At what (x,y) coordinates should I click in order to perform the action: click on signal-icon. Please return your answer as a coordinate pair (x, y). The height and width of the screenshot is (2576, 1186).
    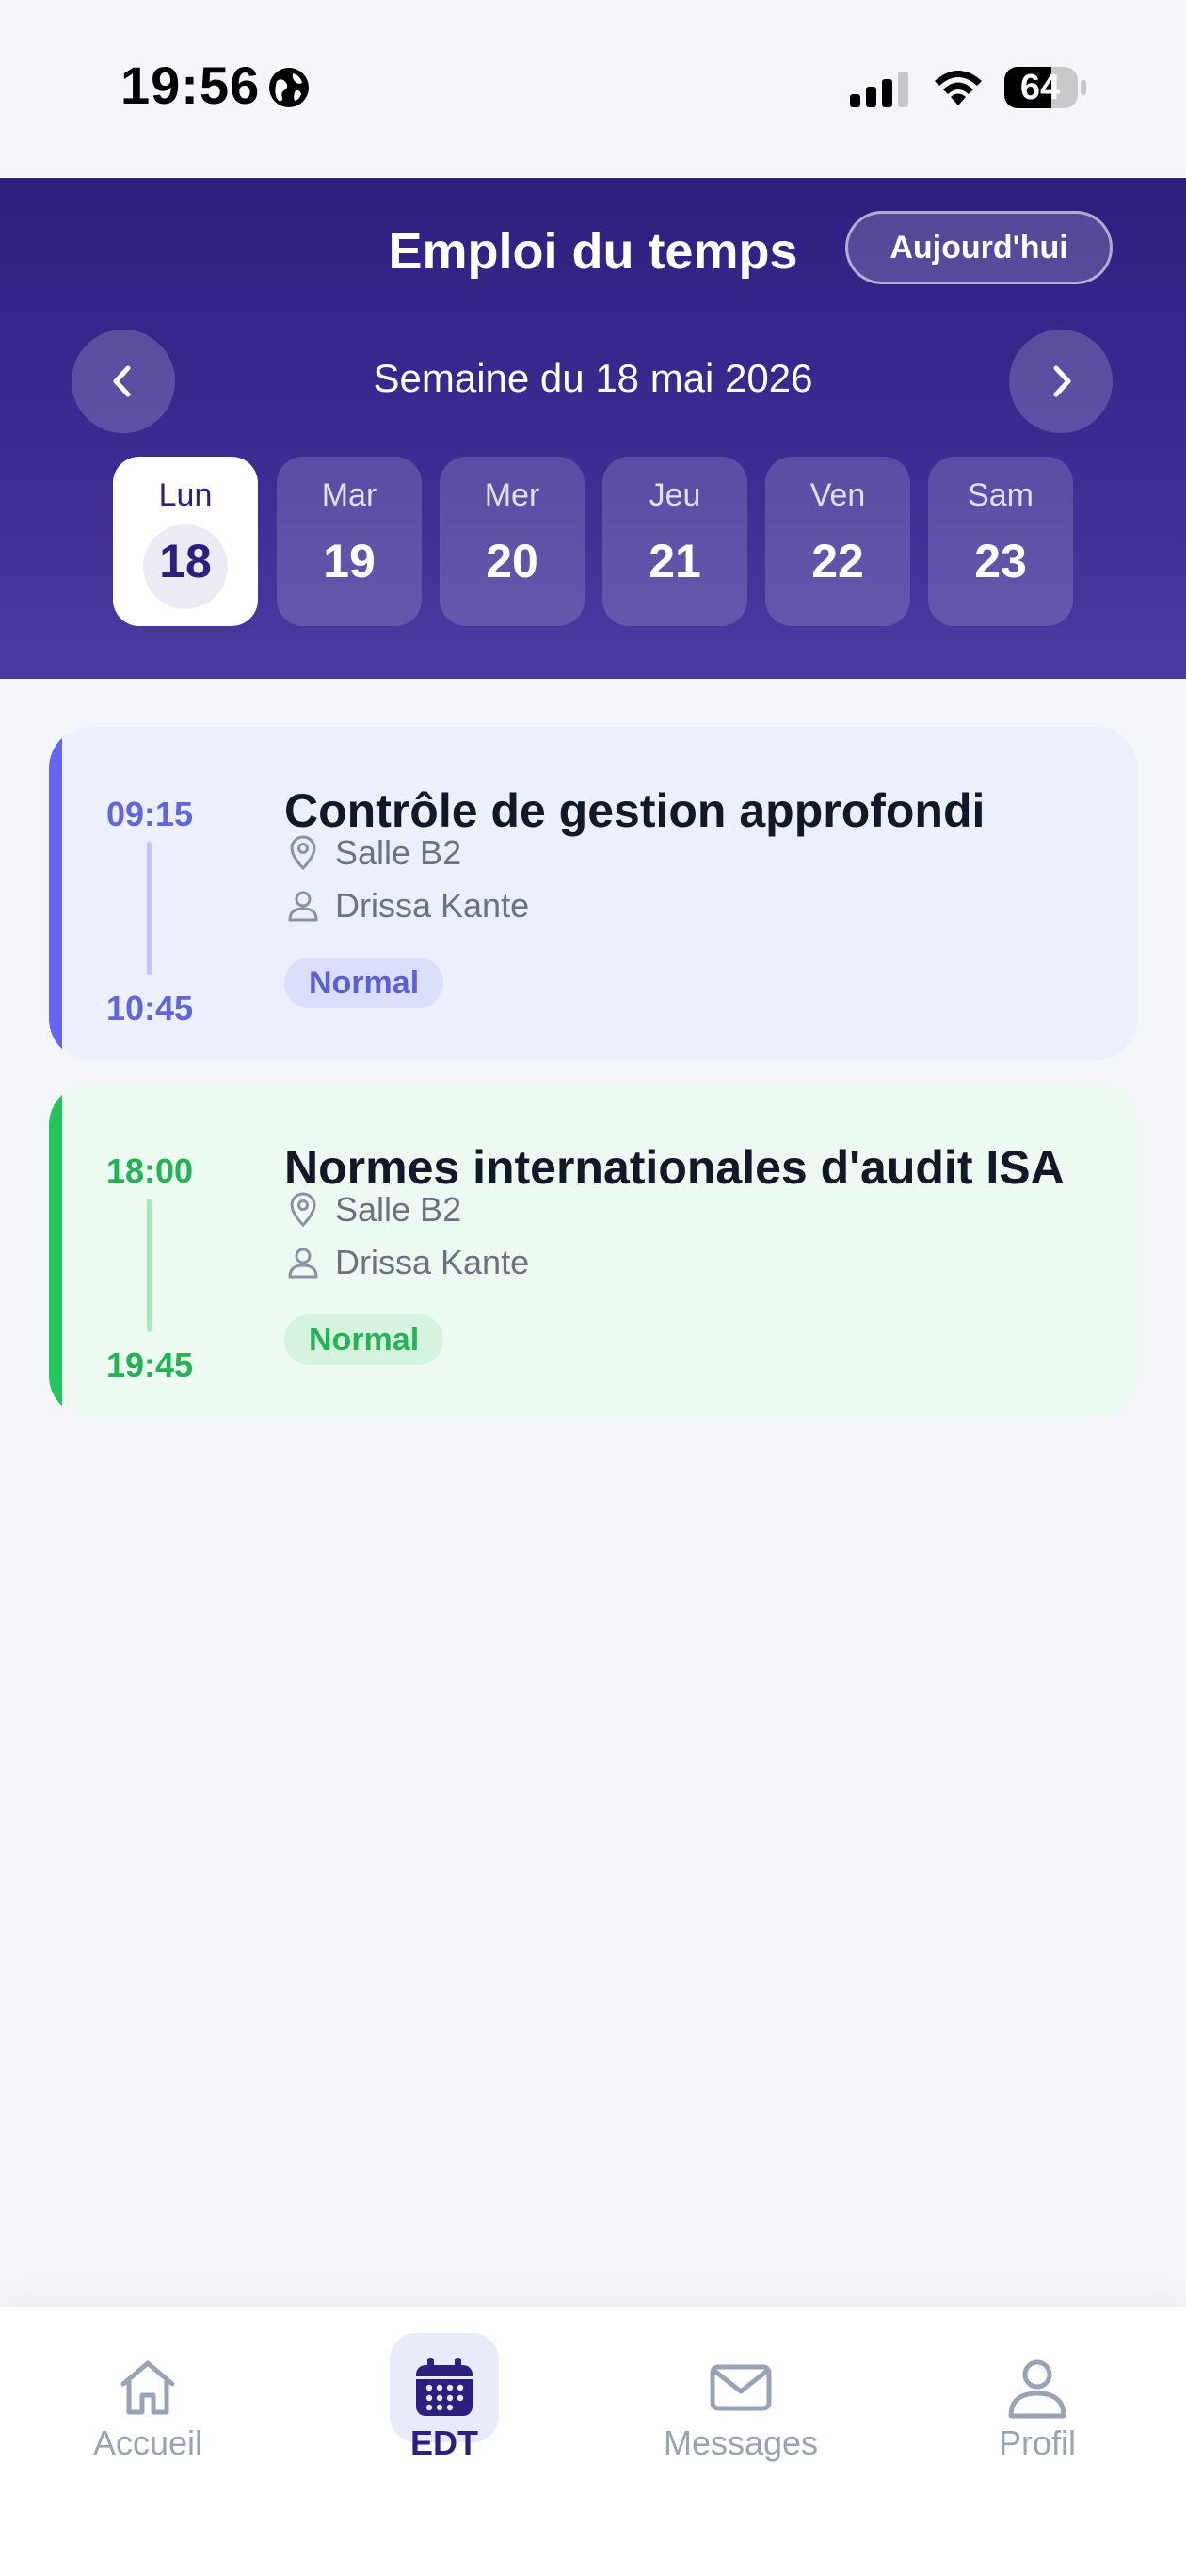
    Looking at the image, I should click on (879, 89).